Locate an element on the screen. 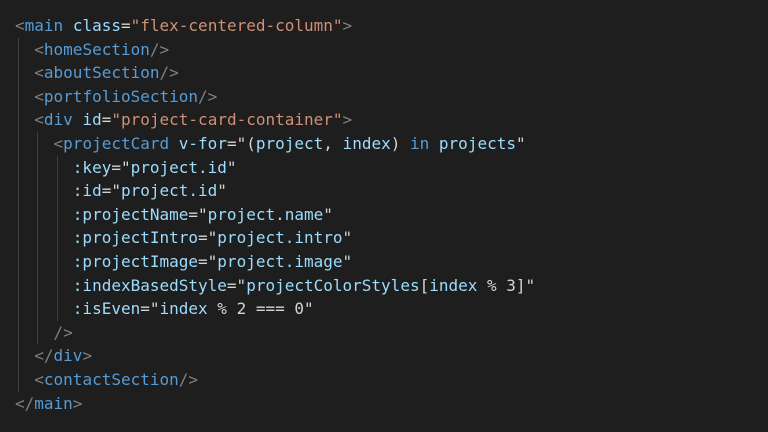  code-line: :key="project.id" is located at coordinates (384, 167).